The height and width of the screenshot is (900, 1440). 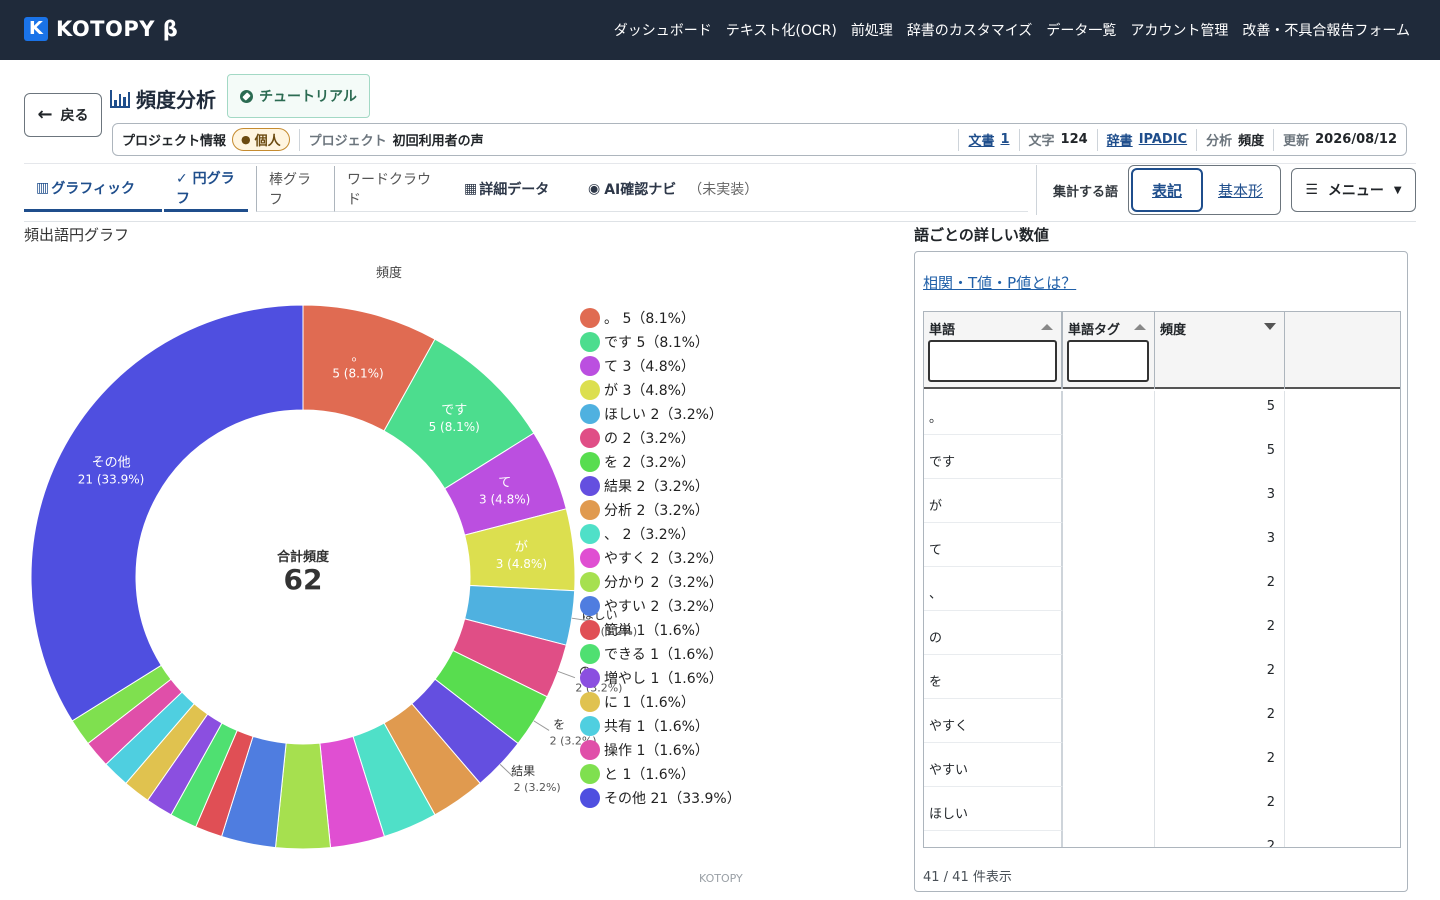 I want to click on docs-value: 1, so click(x=1004, y=139).